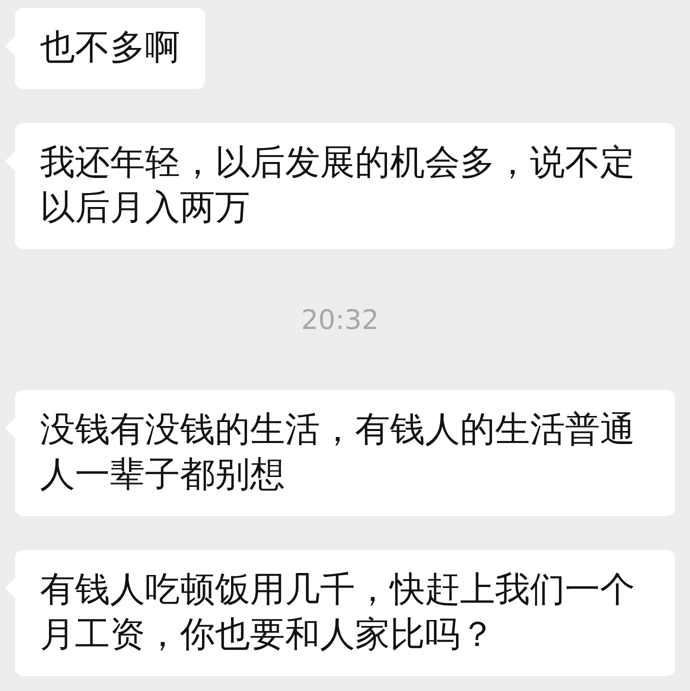 This screenshot has width=690, height=691. What do you see at coordinates (340, 321) in the screenshot?
I see `timestamp: 20:32` at bounding box center [340, 321].